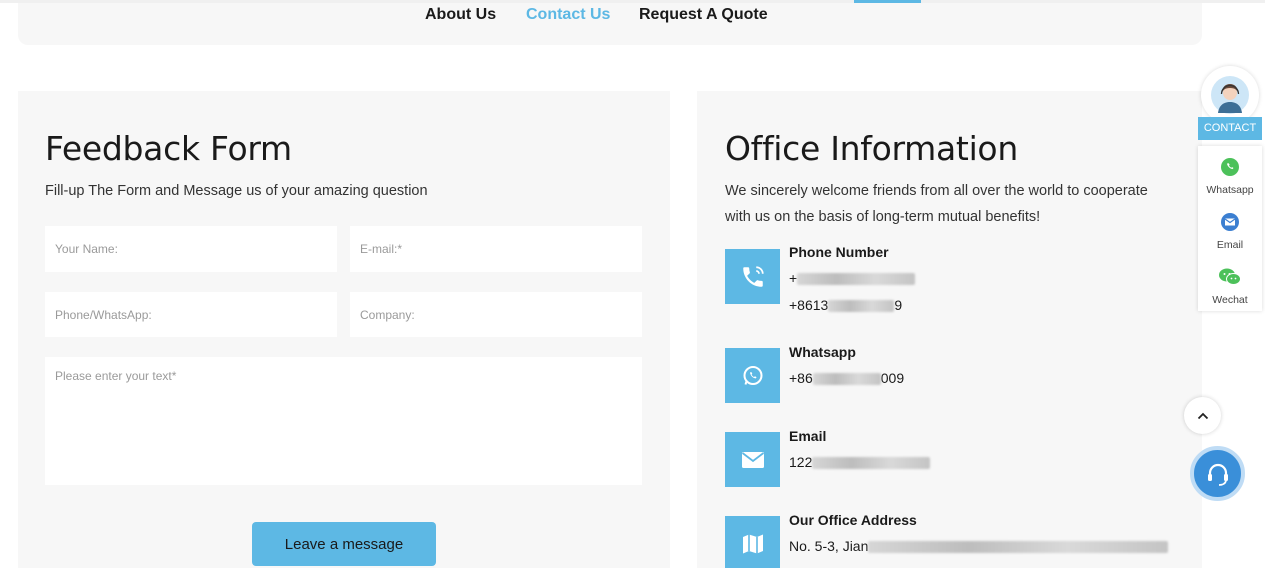 This screenshot has height=568, width=1265. What do you see at coordinates (808, 436) in the screenshot?
I see `email-label: Email` at bounding box center [808, 436].